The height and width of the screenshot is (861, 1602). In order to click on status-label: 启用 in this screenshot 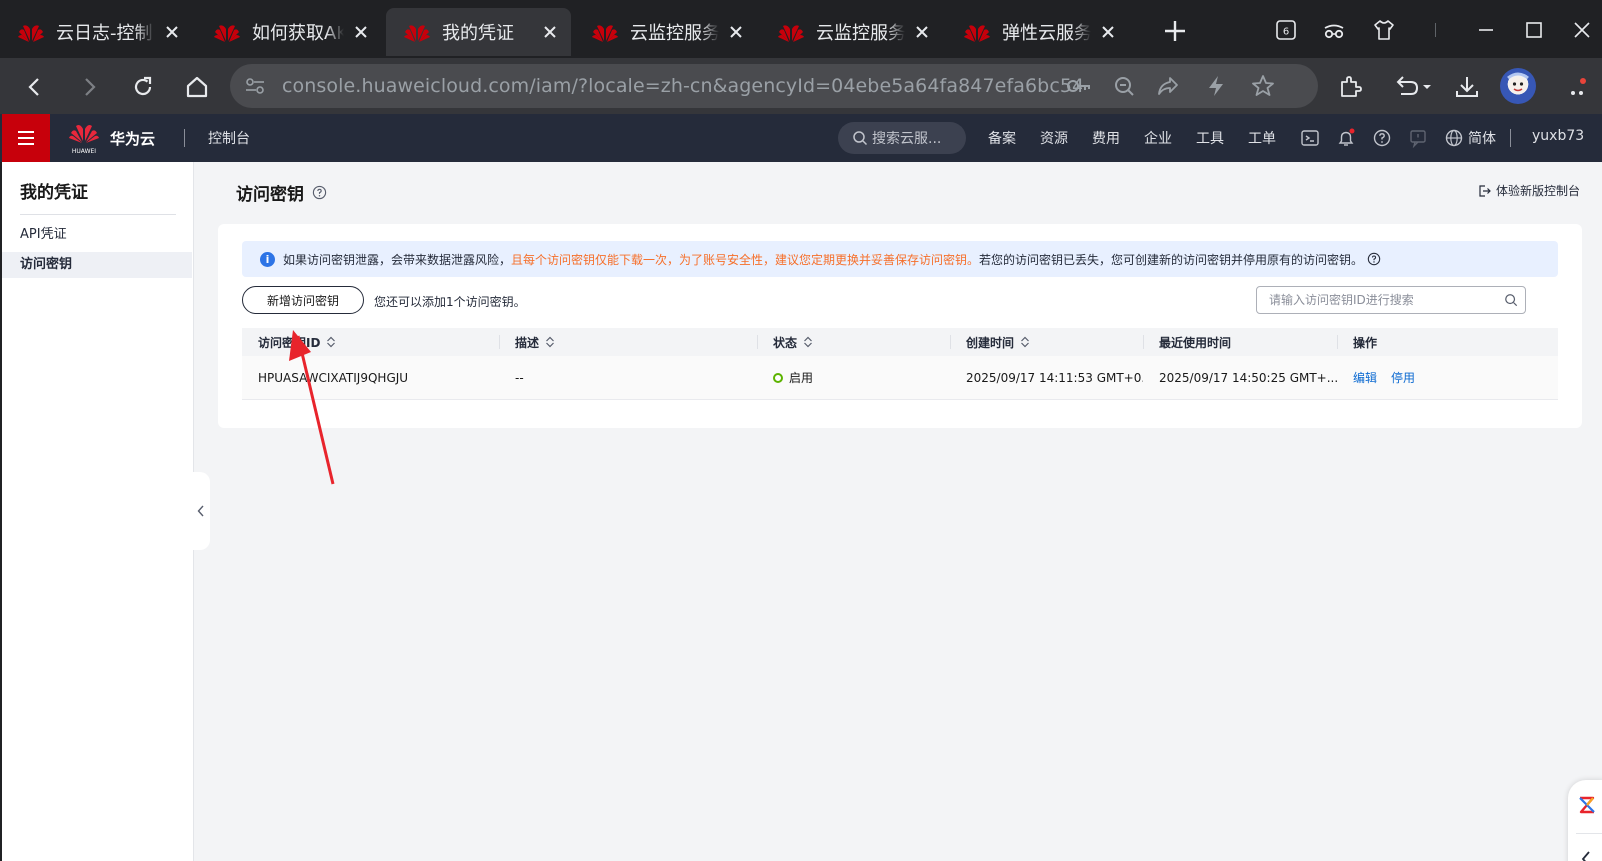, I will do `click(801, 378)`.